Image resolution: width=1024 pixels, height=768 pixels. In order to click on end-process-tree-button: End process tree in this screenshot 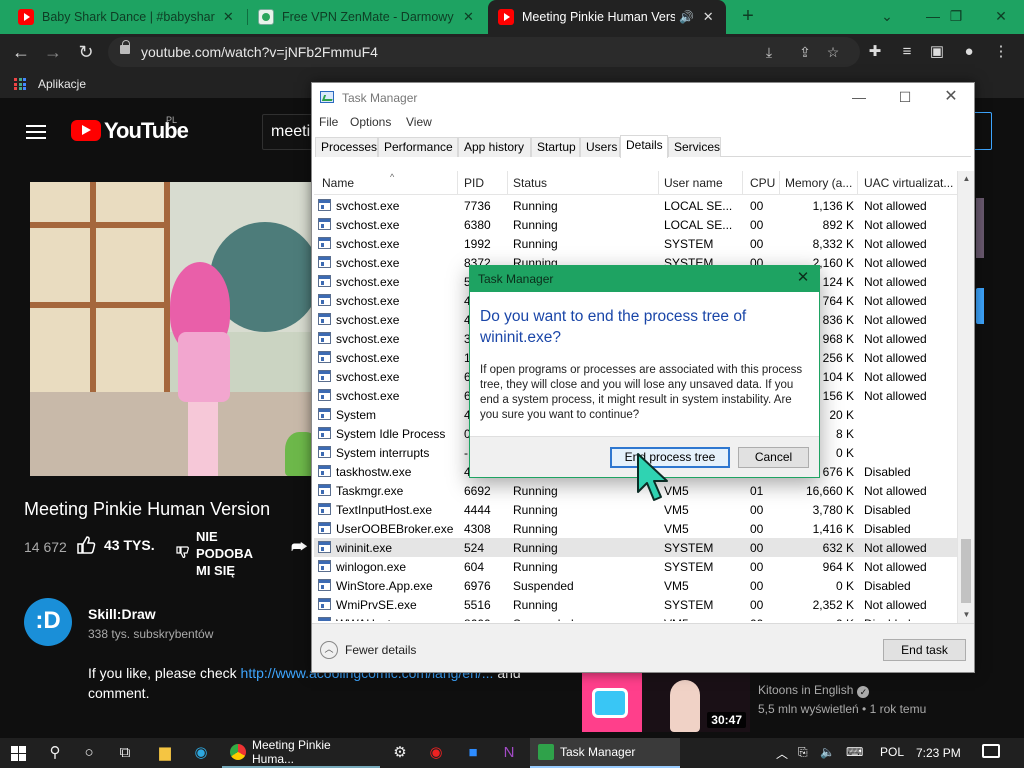, I will do `click(670, 457)`.